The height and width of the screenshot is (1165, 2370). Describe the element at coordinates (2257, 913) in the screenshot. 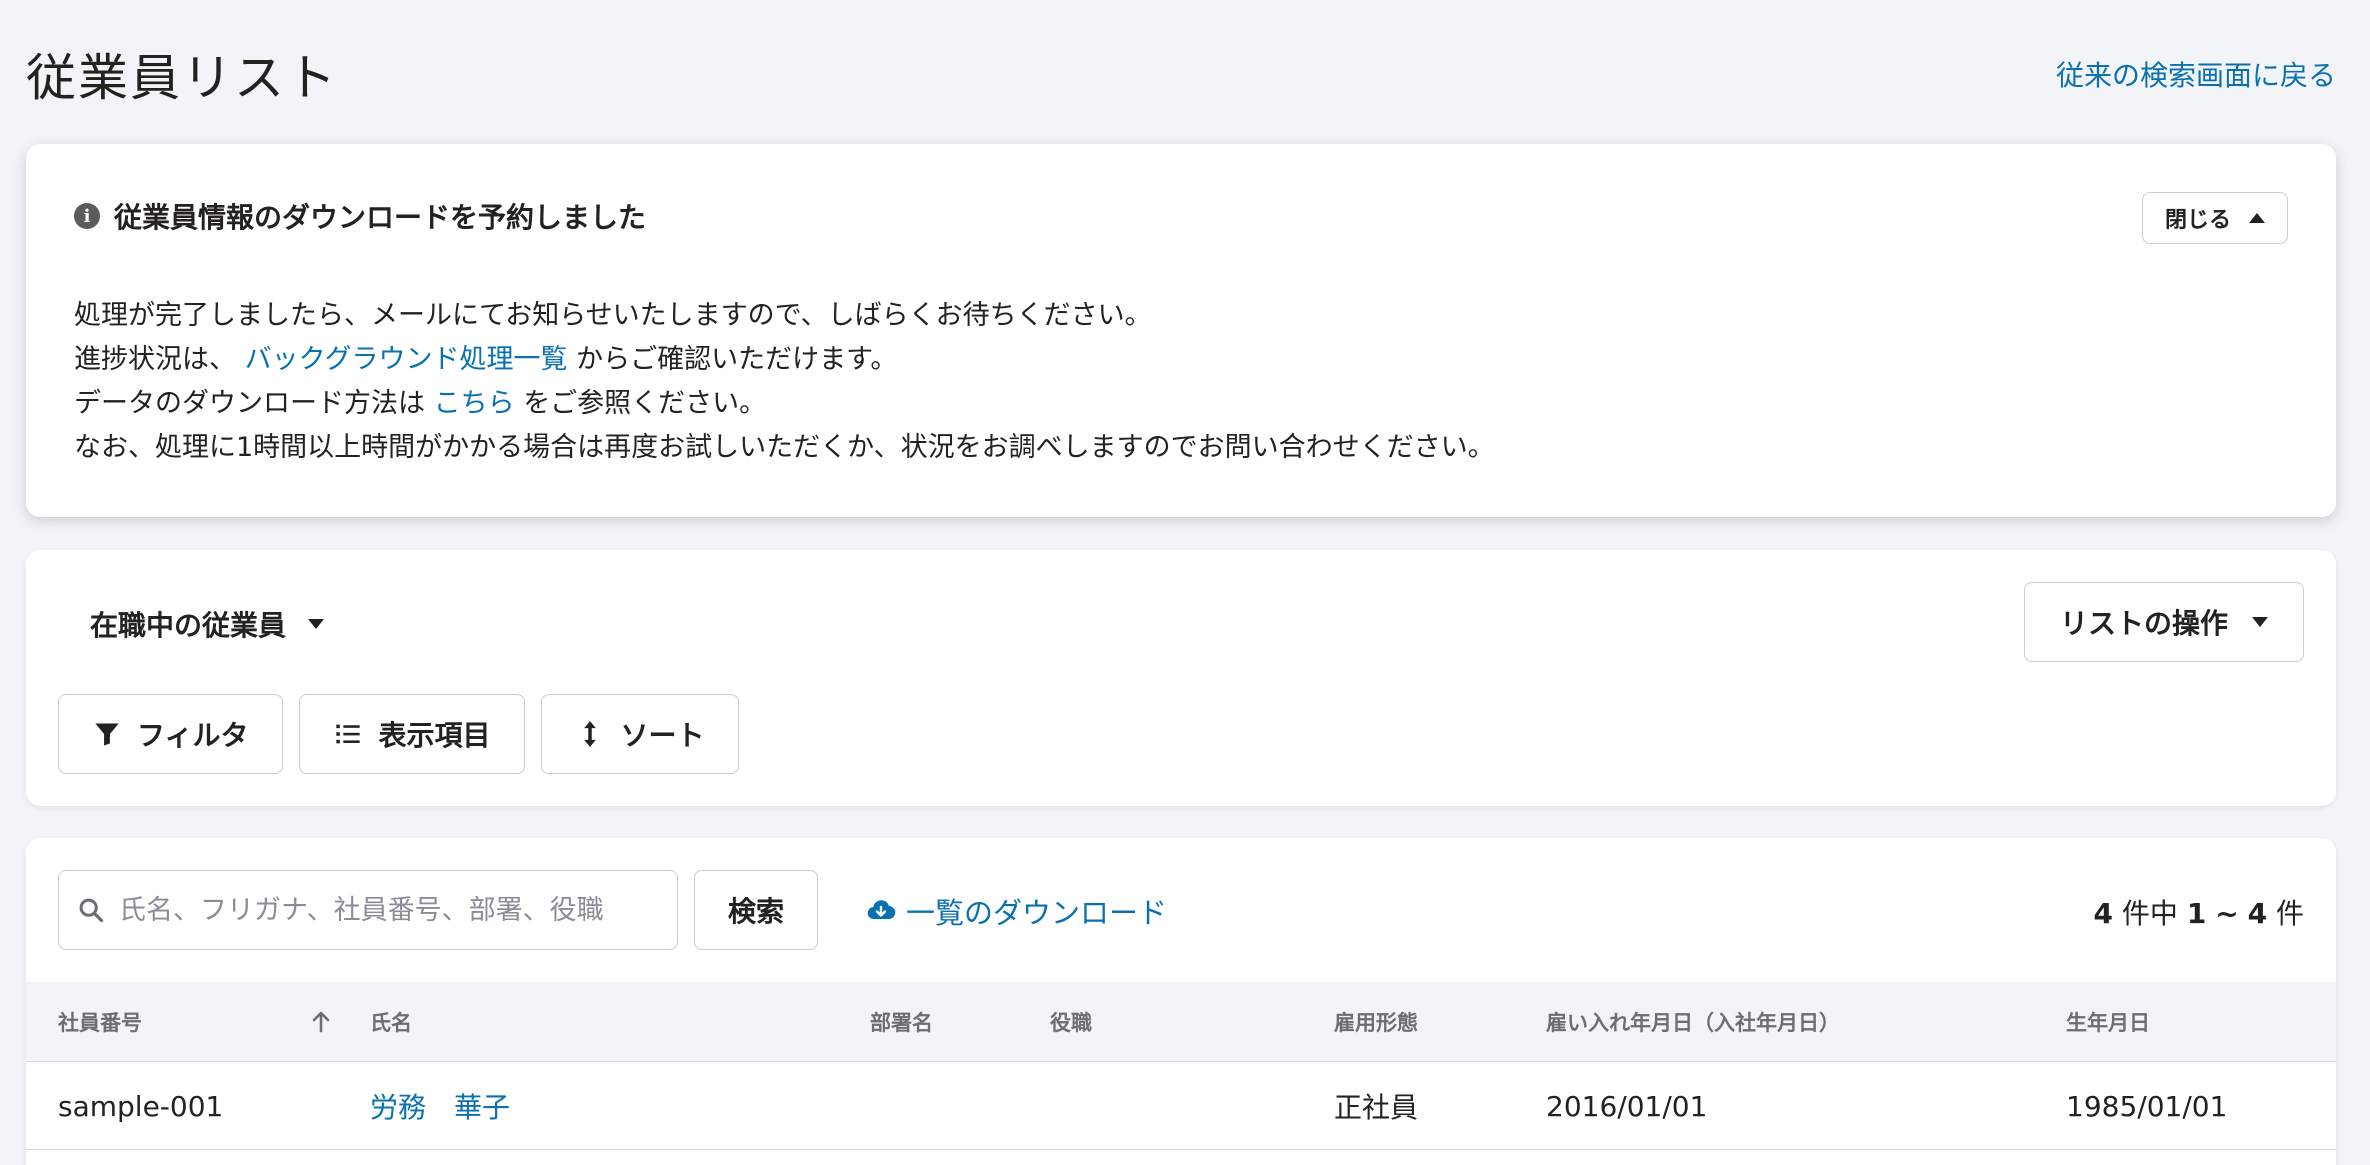

I see `count-to: 4` at that location.